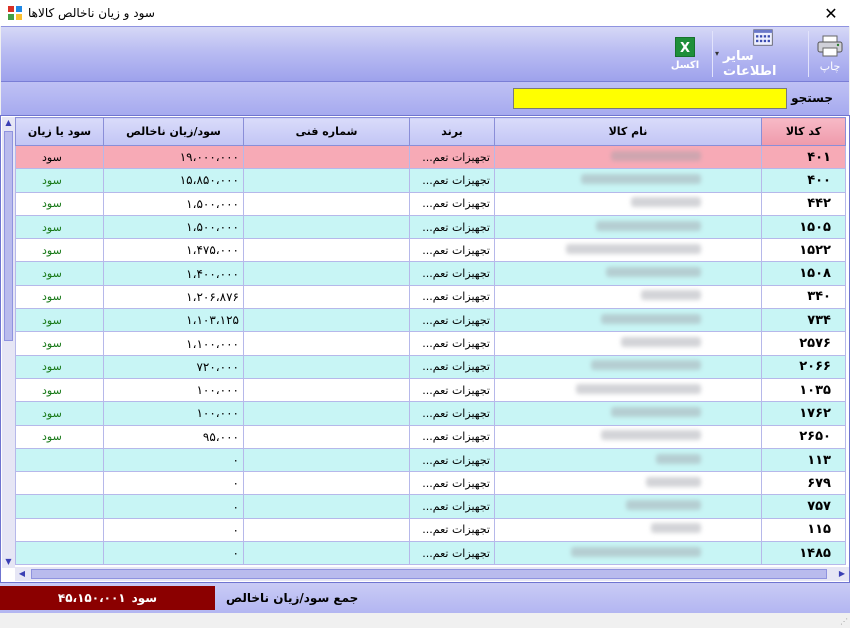 This screenshot has height=628, width=850. I want to click on profit-cell: ۱،۲۰۶،۸۷۶, so click(173, 297).